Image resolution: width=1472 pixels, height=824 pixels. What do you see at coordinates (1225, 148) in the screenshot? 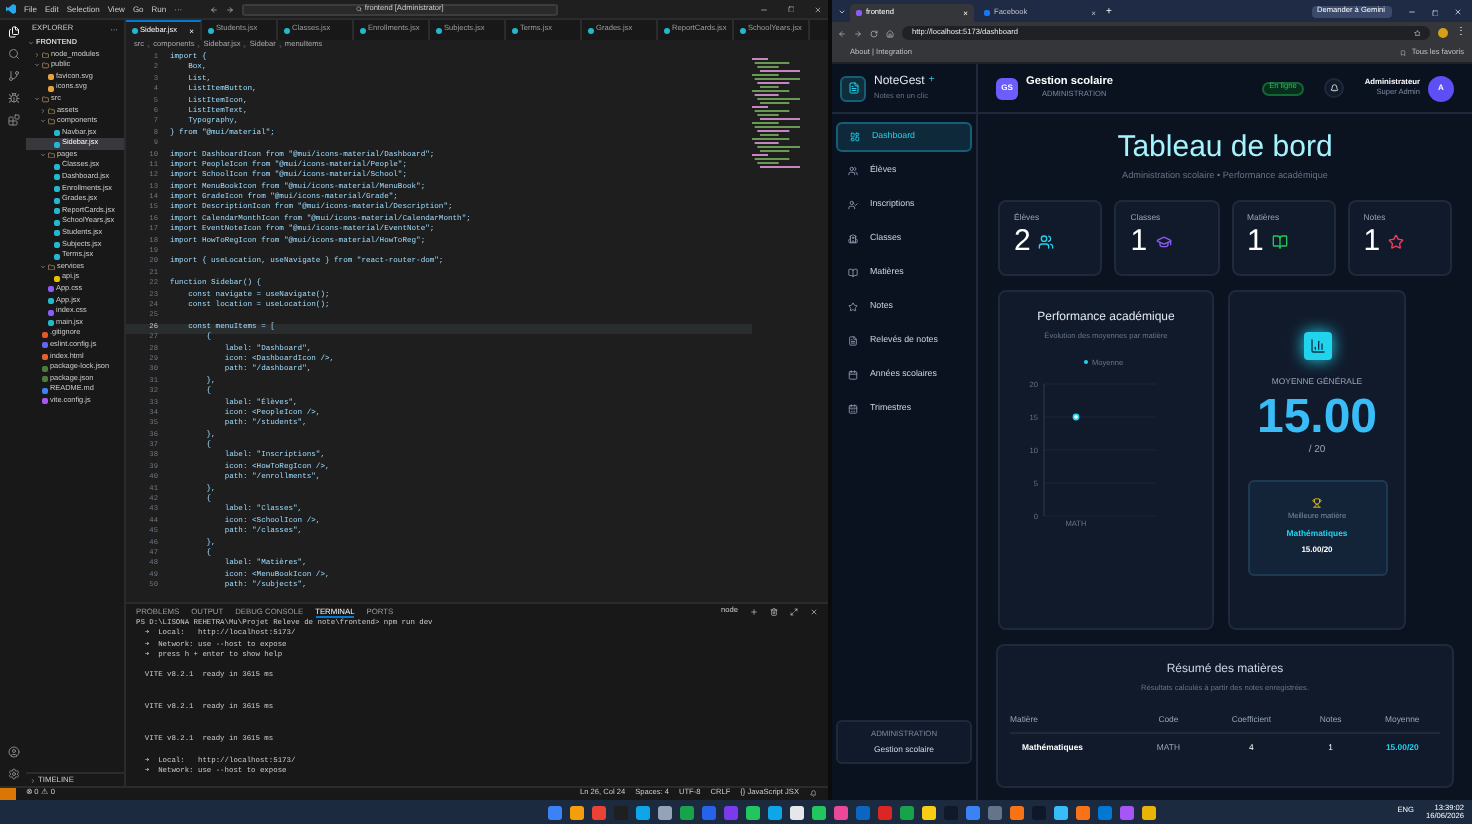
I see `page-title: Tableau de bord` at bounding box center [1225, 148].